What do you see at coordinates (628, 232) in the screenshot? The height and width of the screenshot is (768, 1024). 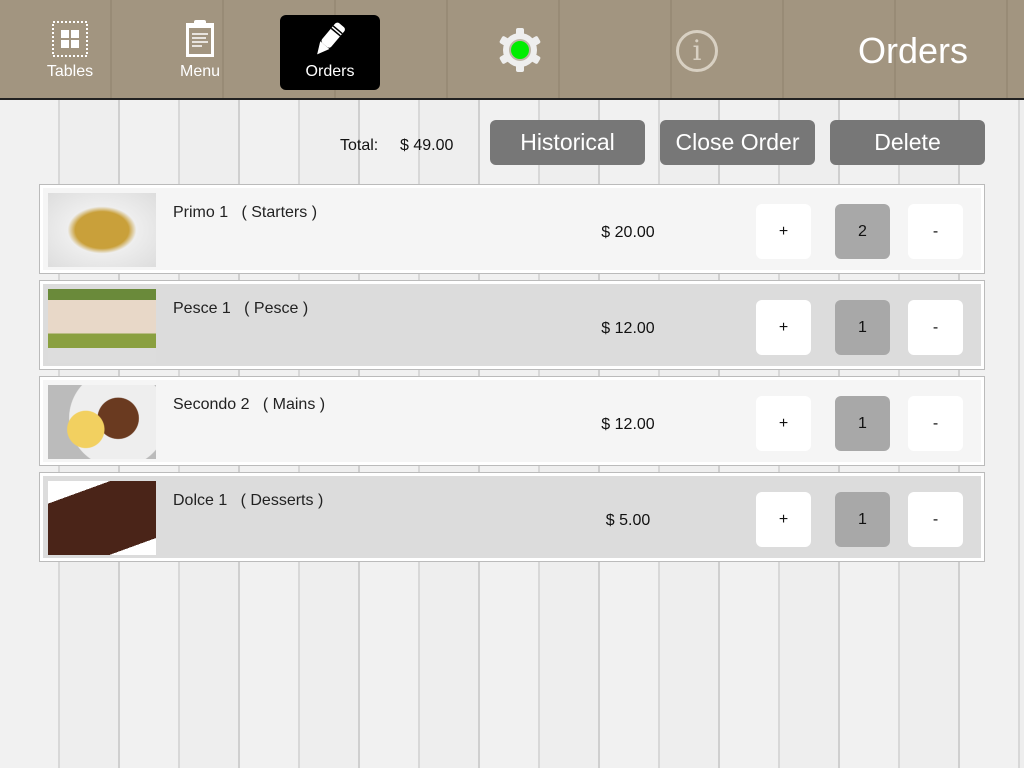 I see `item-price: $ 20.00` at bounding box center [628, 232].